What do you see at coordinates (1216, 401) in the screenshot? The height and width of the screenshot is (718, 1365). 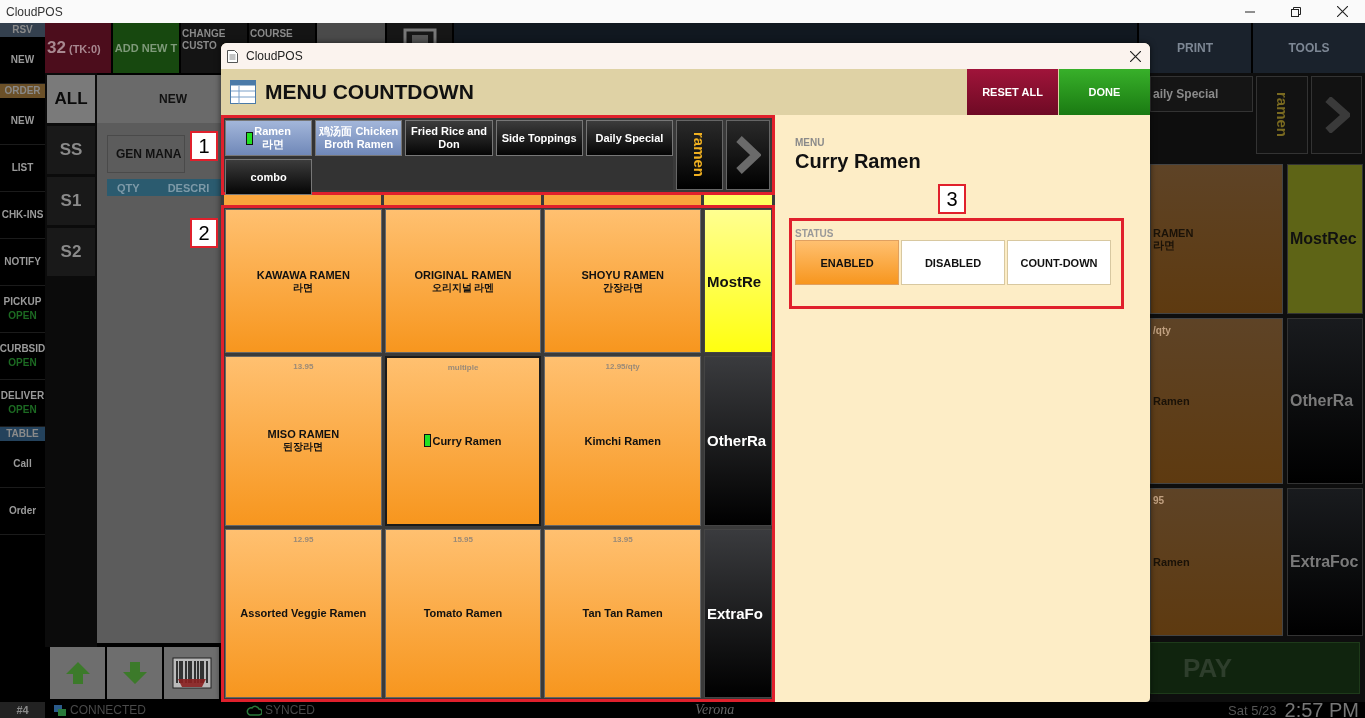 I see `menu-tile: /qty Ramen` at bounding box center [1216, 401].